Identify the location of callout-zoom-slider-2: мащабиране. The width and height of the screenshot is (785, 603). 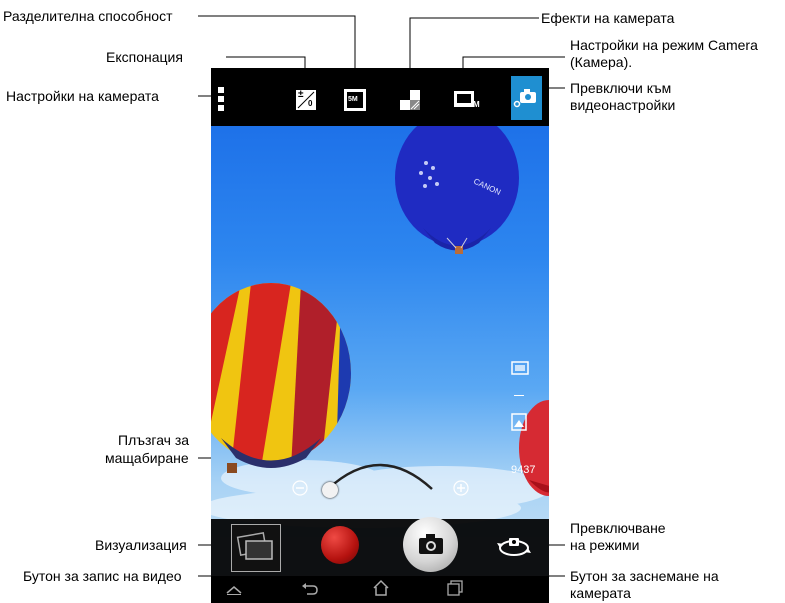
(147, 458).